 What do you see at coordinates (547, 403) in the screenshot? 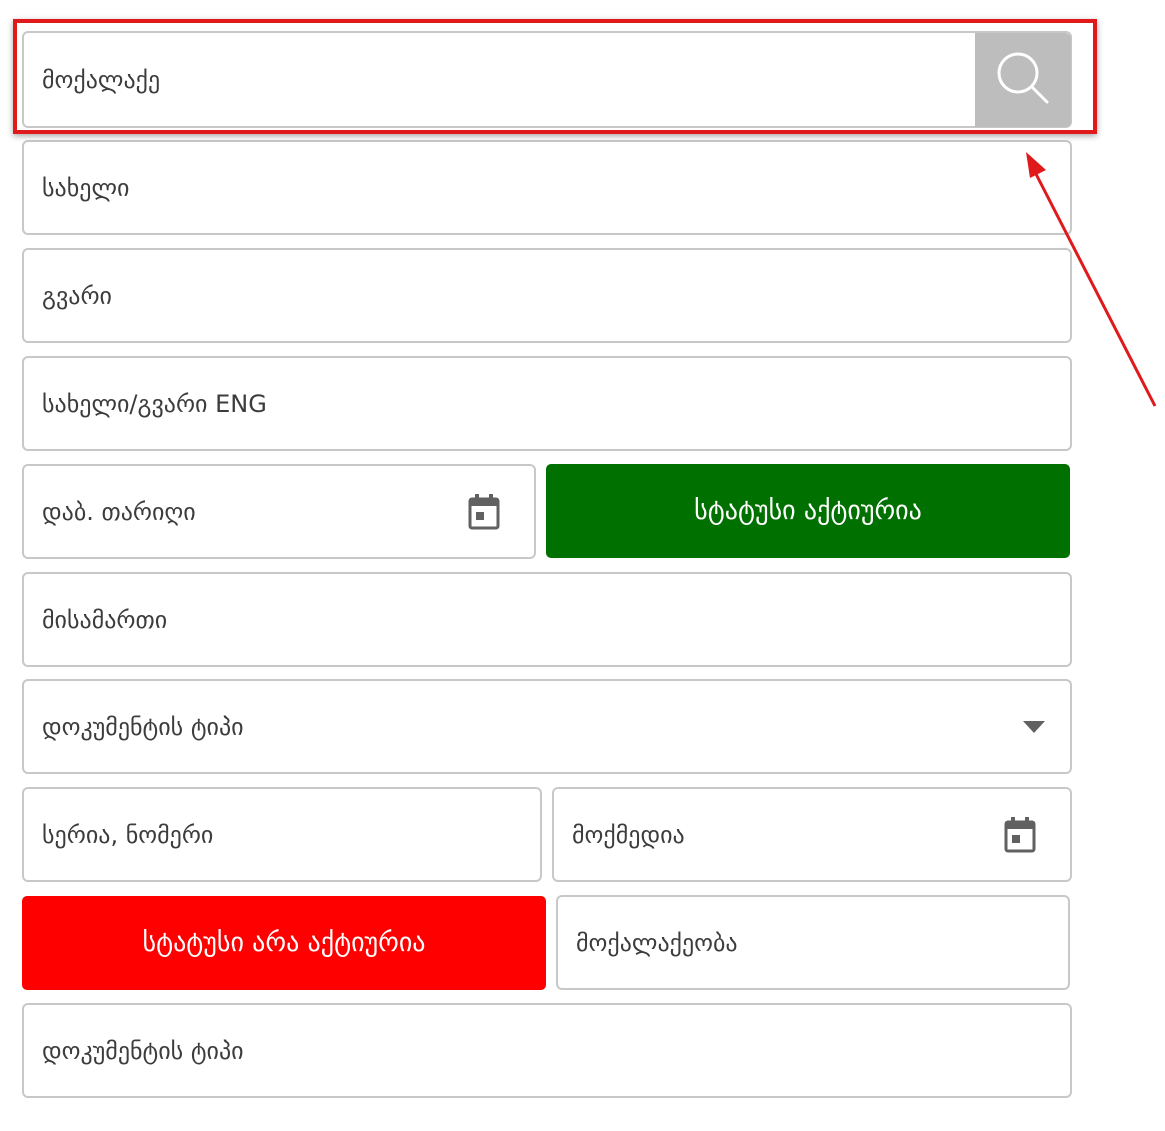
I see `name-eng-field: სახელი/გვარი ENG` at bounding box center [547, 403].